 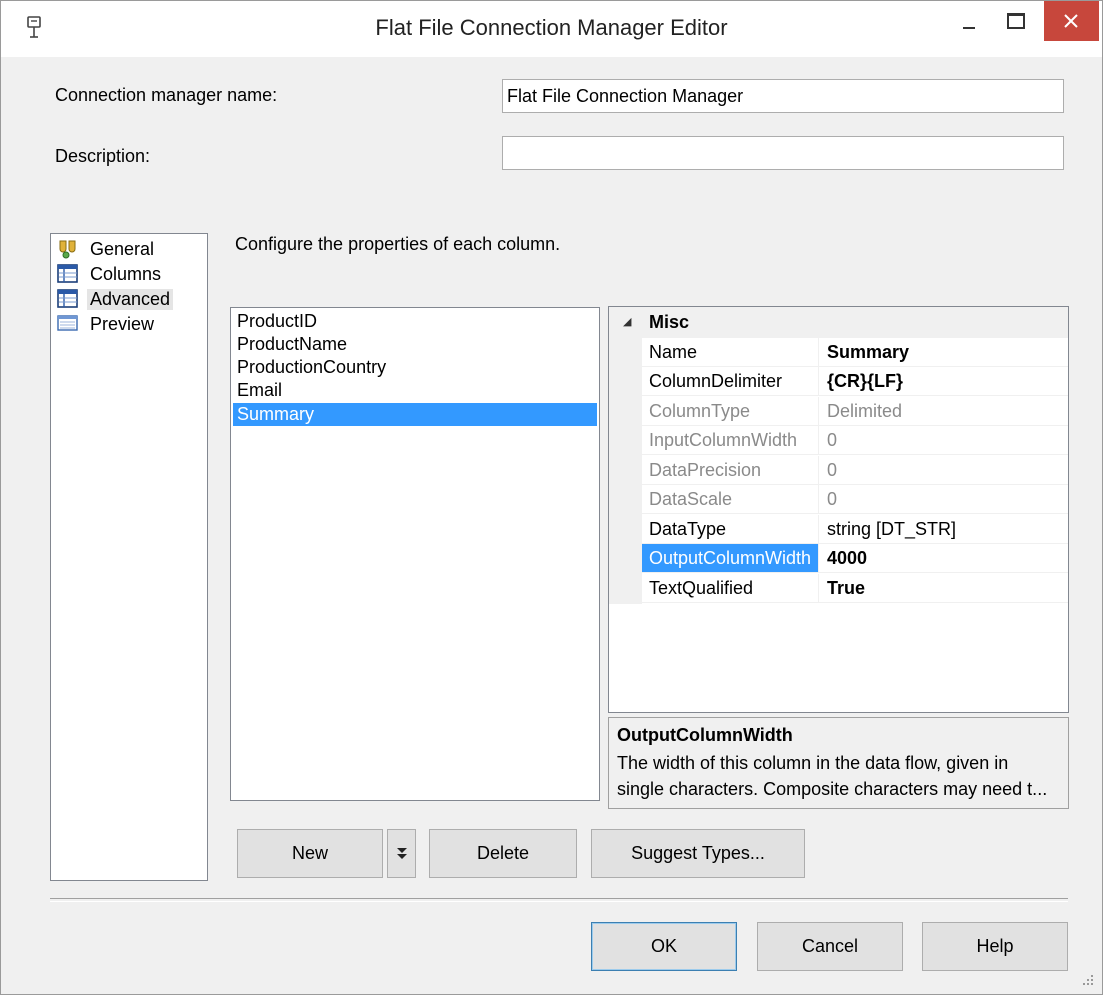 What do you see at coordinates (627, 321) in the screenshot?
I see `collapse-triangle-icon: ◢` at bounding box center [627, 321].